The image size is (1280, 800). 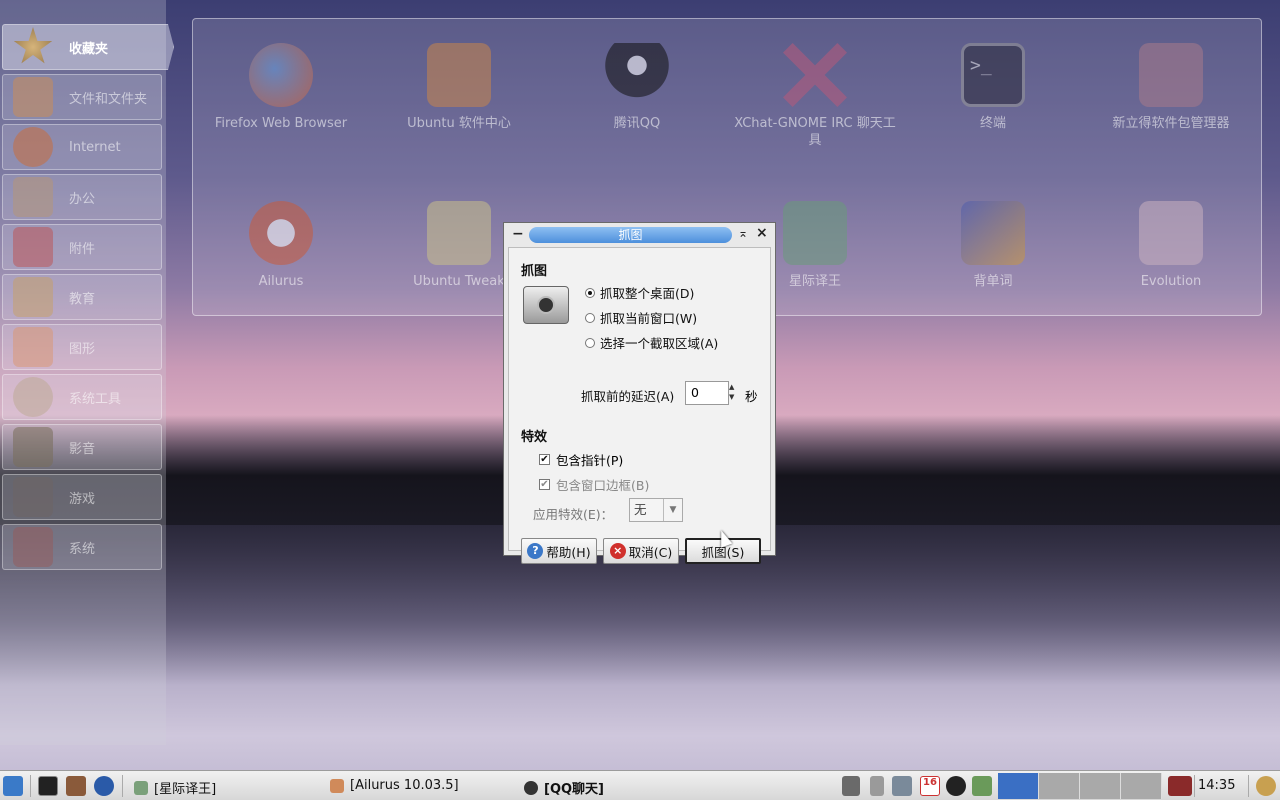 What do you see at coordinates (640, 785) in the screenshot?
I see `taskbar: [星际译王] [Ailurus 10.03.5] [QQ聊天] 16 14:35` at bounding box center [640, 785].